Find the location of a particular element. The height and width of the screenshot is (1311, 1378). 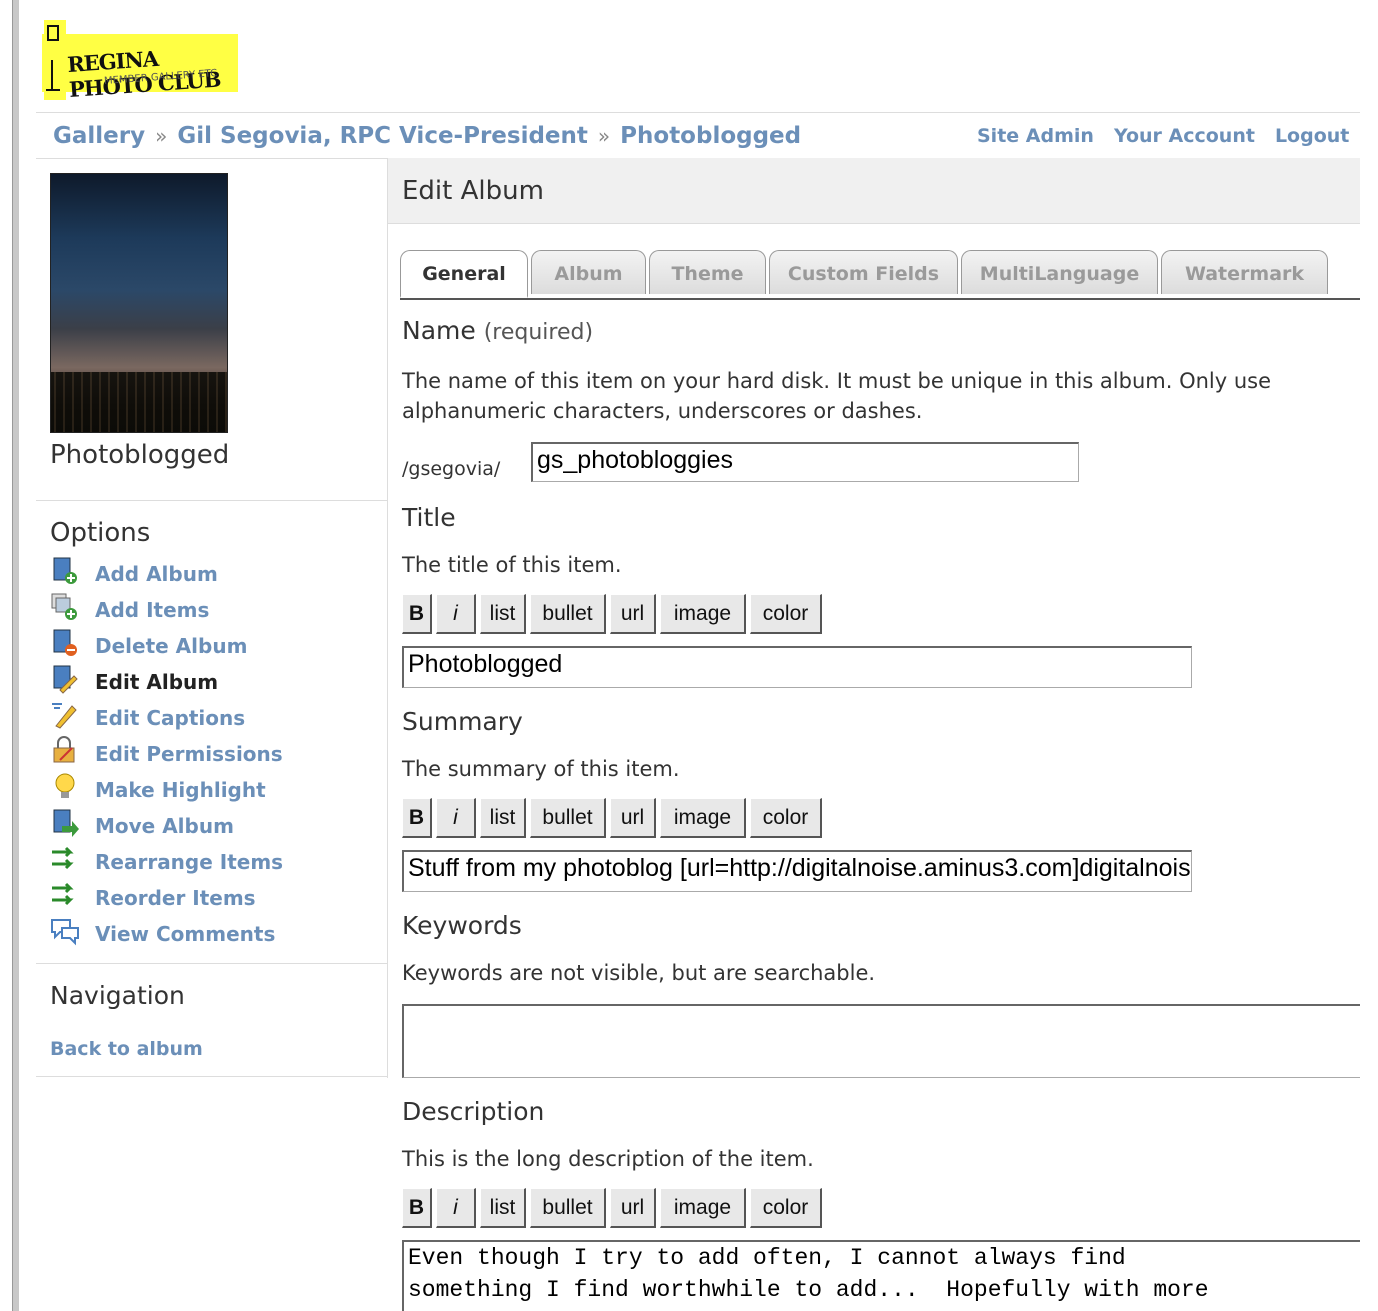

edit-album-icon is located at coordinates (65, 679).